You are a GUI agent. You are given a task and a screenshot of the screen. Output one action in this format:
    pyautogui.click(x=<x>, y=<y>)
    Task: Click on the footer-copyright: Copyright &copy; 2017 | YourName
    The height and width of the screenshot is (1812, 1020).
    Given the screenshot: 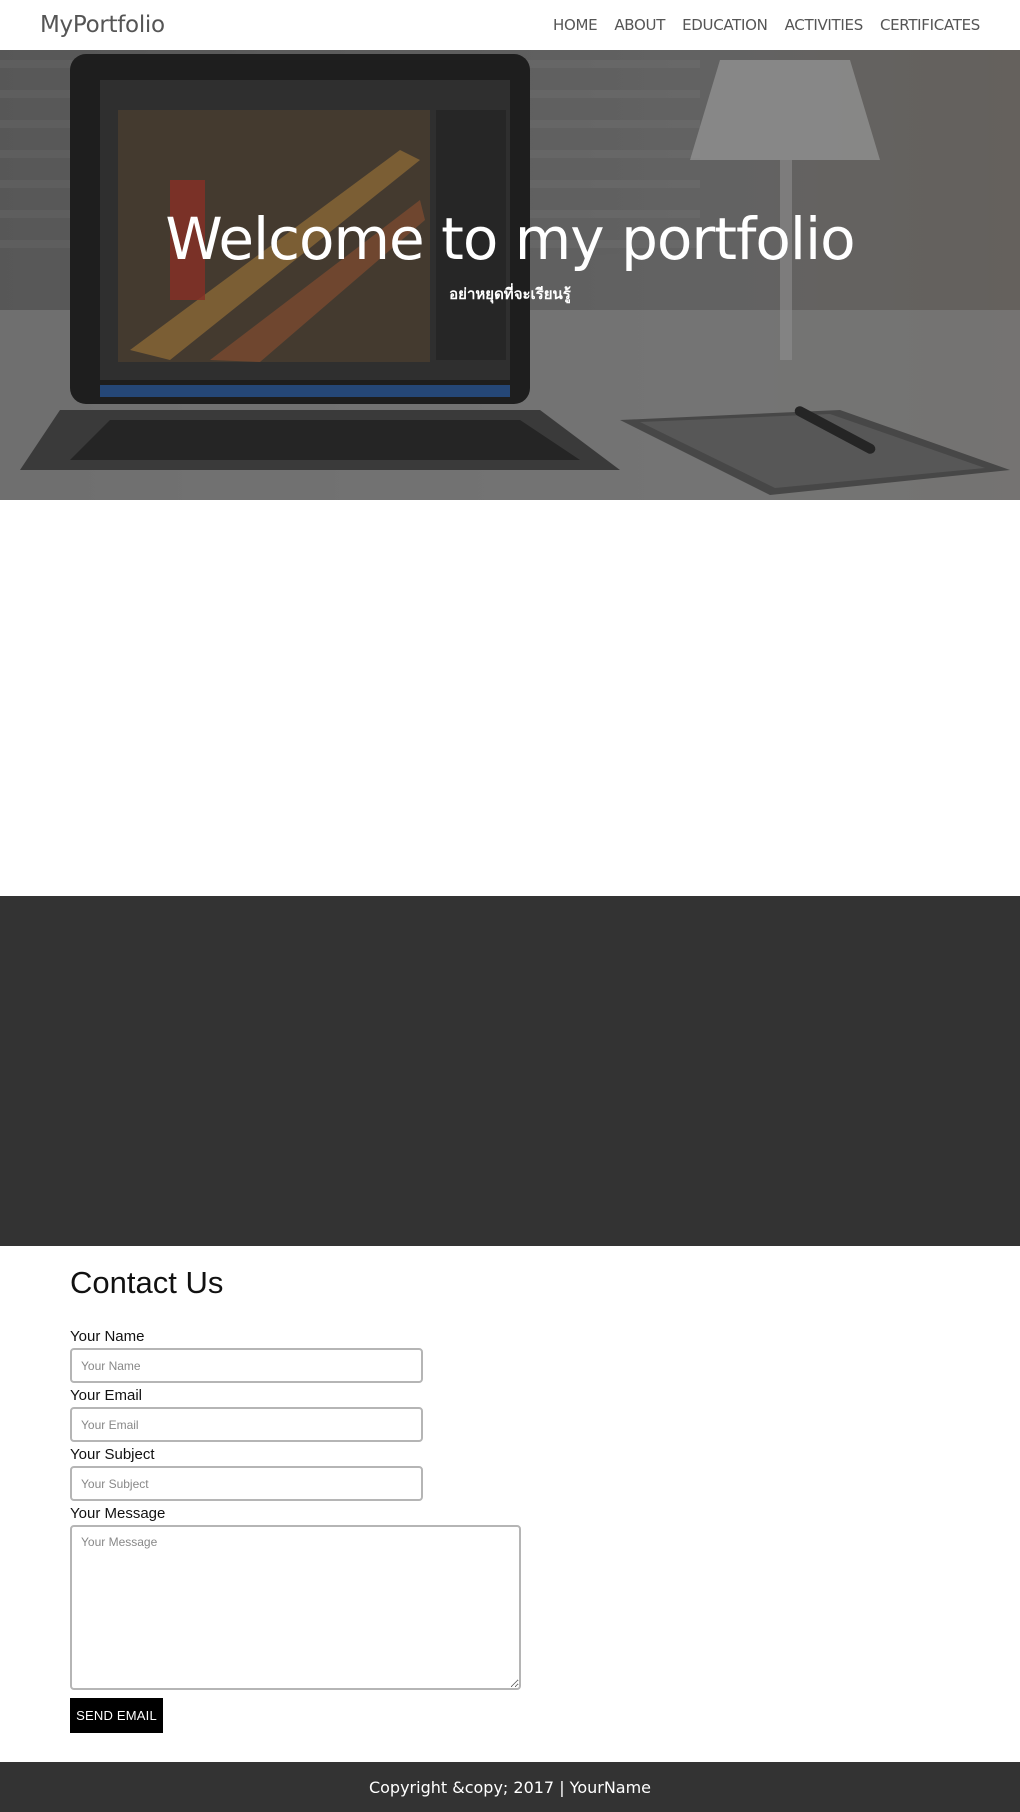 What is the action you would take?
    pyautogui.click(x=510, y=1787)
    